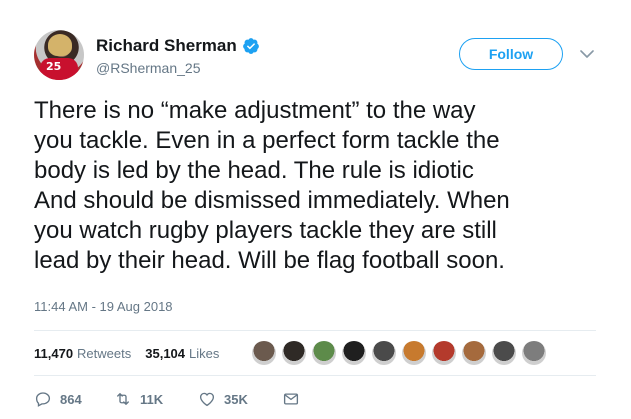 The height and width of the screenshot is (419, 631). I want to click on jersey-number: 25, so click(54, 66).